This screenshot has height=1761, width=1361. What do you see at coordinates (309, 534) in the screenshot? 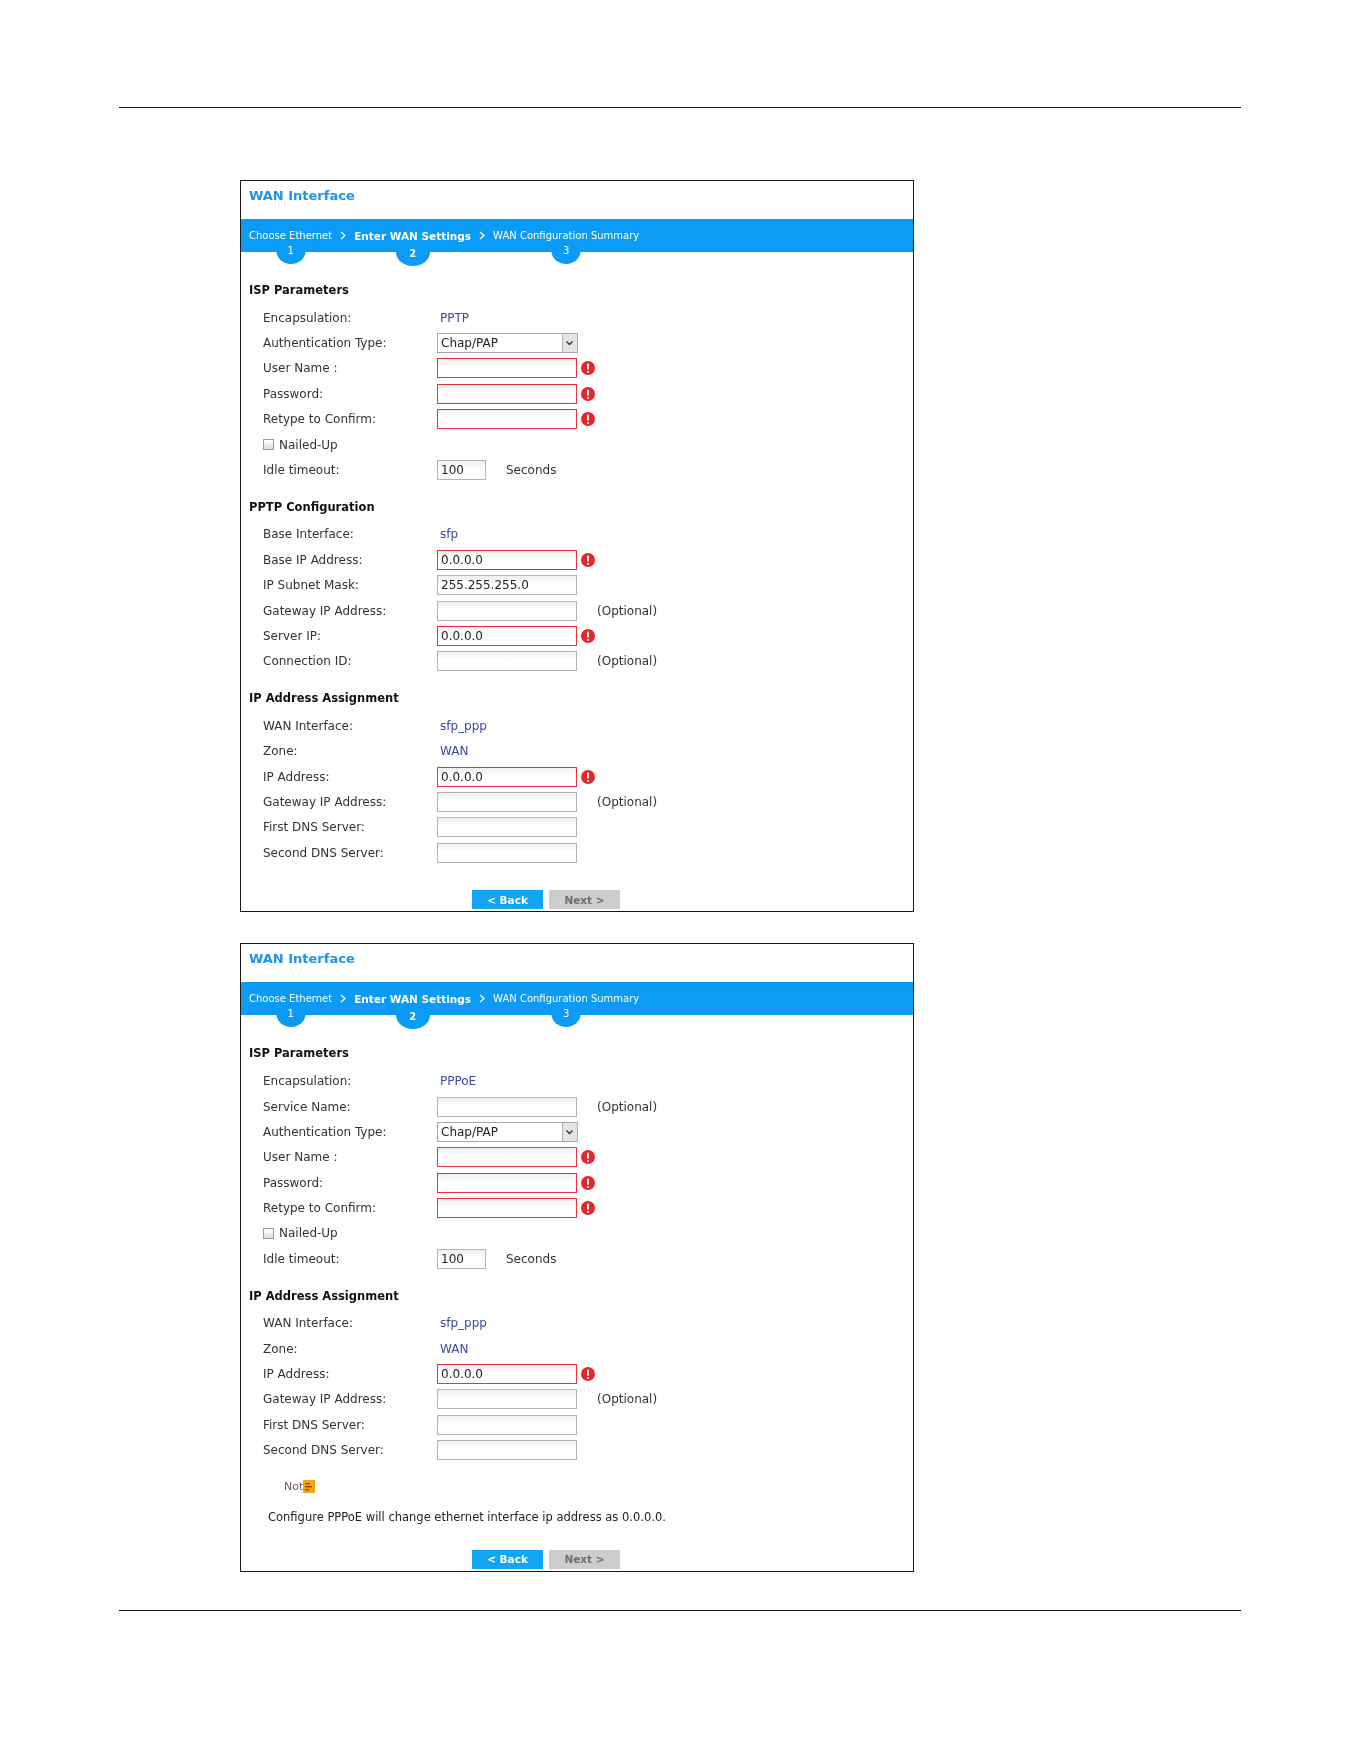
I see `field-label: Base Interface:` at bounding box center [309, 534].